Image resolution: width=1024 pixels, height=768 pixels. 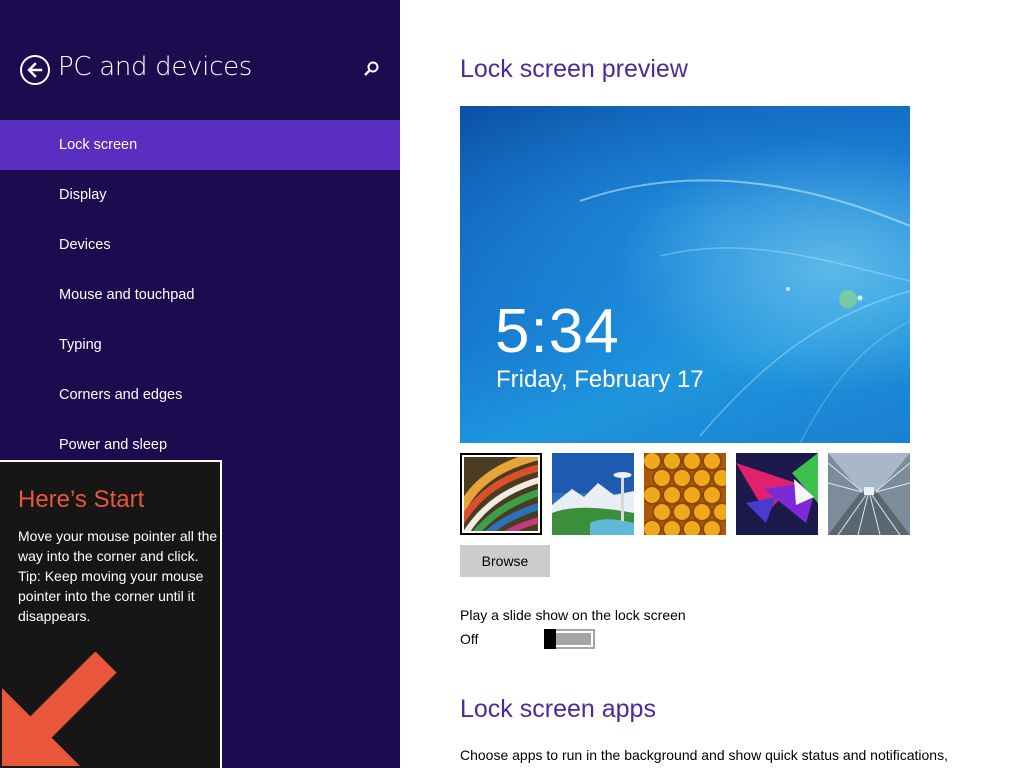 What do you see at coordinates (557, 331) in the screenshot?
I see `preview-clock: 5:34` at bounding box center [557, 331].